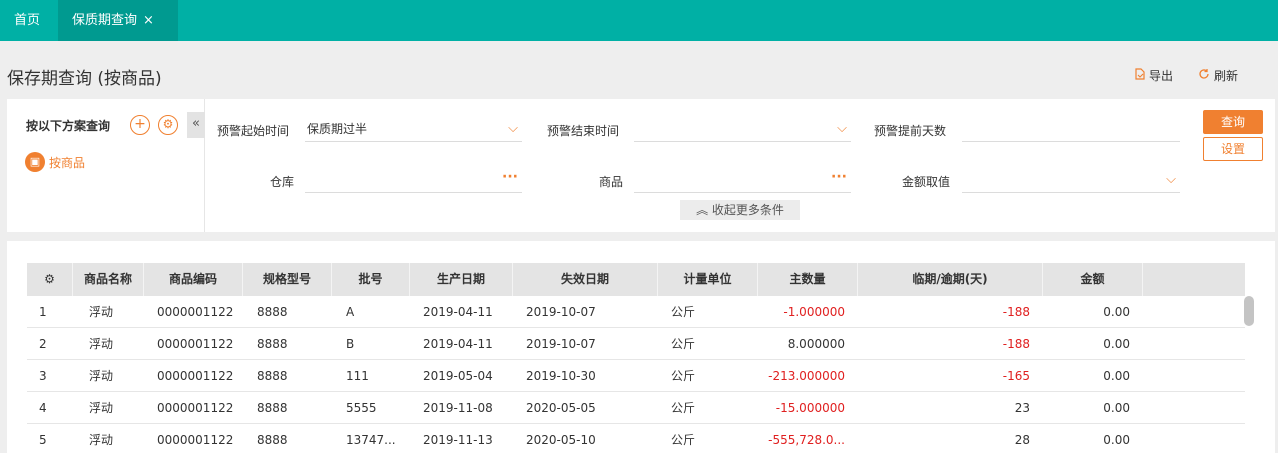  I want to click on cell-qty: -1.000000, so click(814, 312).